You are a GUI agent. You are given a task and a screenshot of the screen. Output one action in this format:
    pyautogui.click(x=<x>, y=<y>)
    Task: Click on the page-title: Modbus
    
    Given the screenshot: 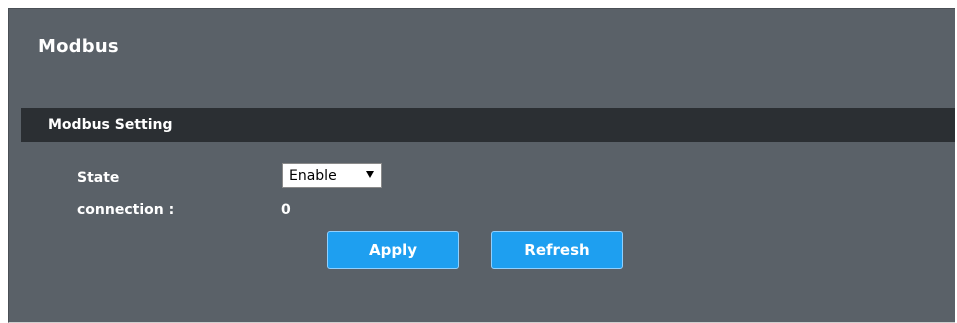 What is the action you would take?
    pyautogui.click(x=78, y=46)
    